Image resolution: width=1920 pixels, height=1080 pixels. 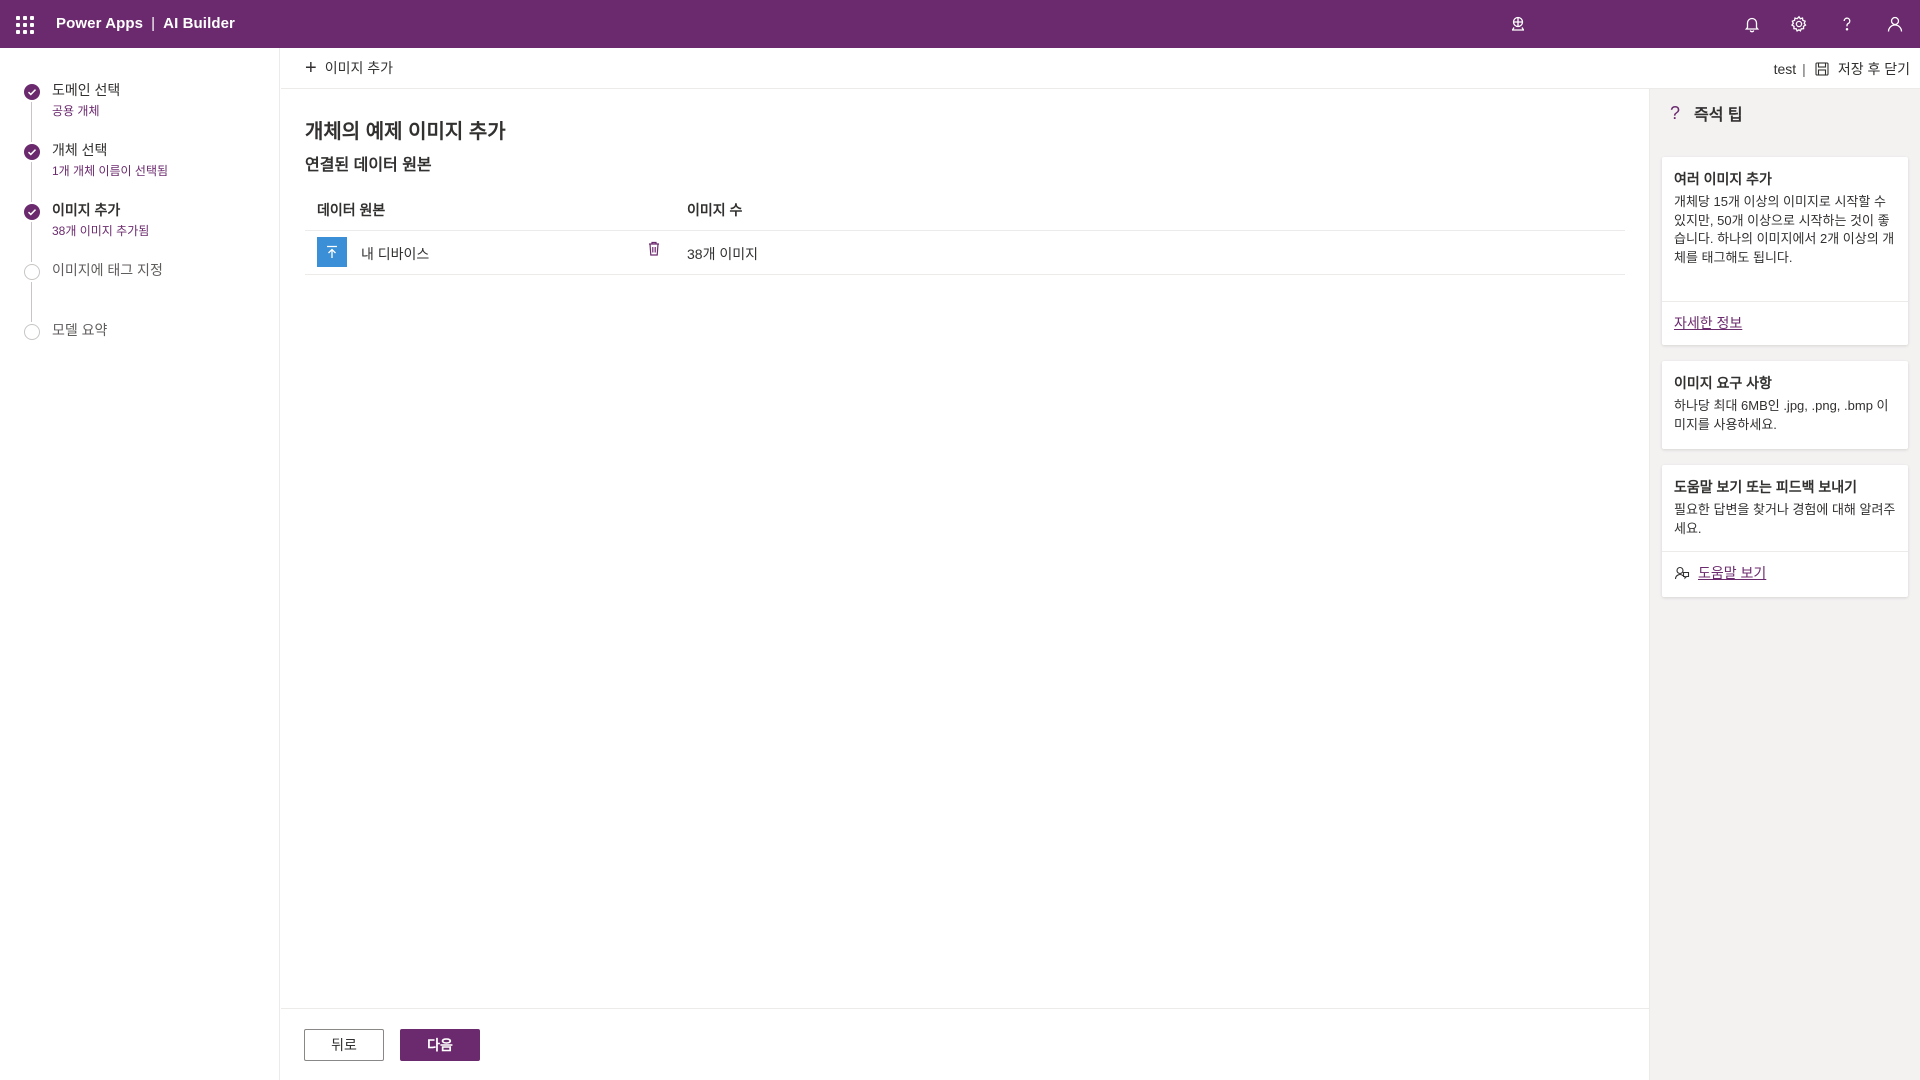 I want to click on step-subtitle: 1개 개체 이름이 선택됨, so click(x=110, y=171).